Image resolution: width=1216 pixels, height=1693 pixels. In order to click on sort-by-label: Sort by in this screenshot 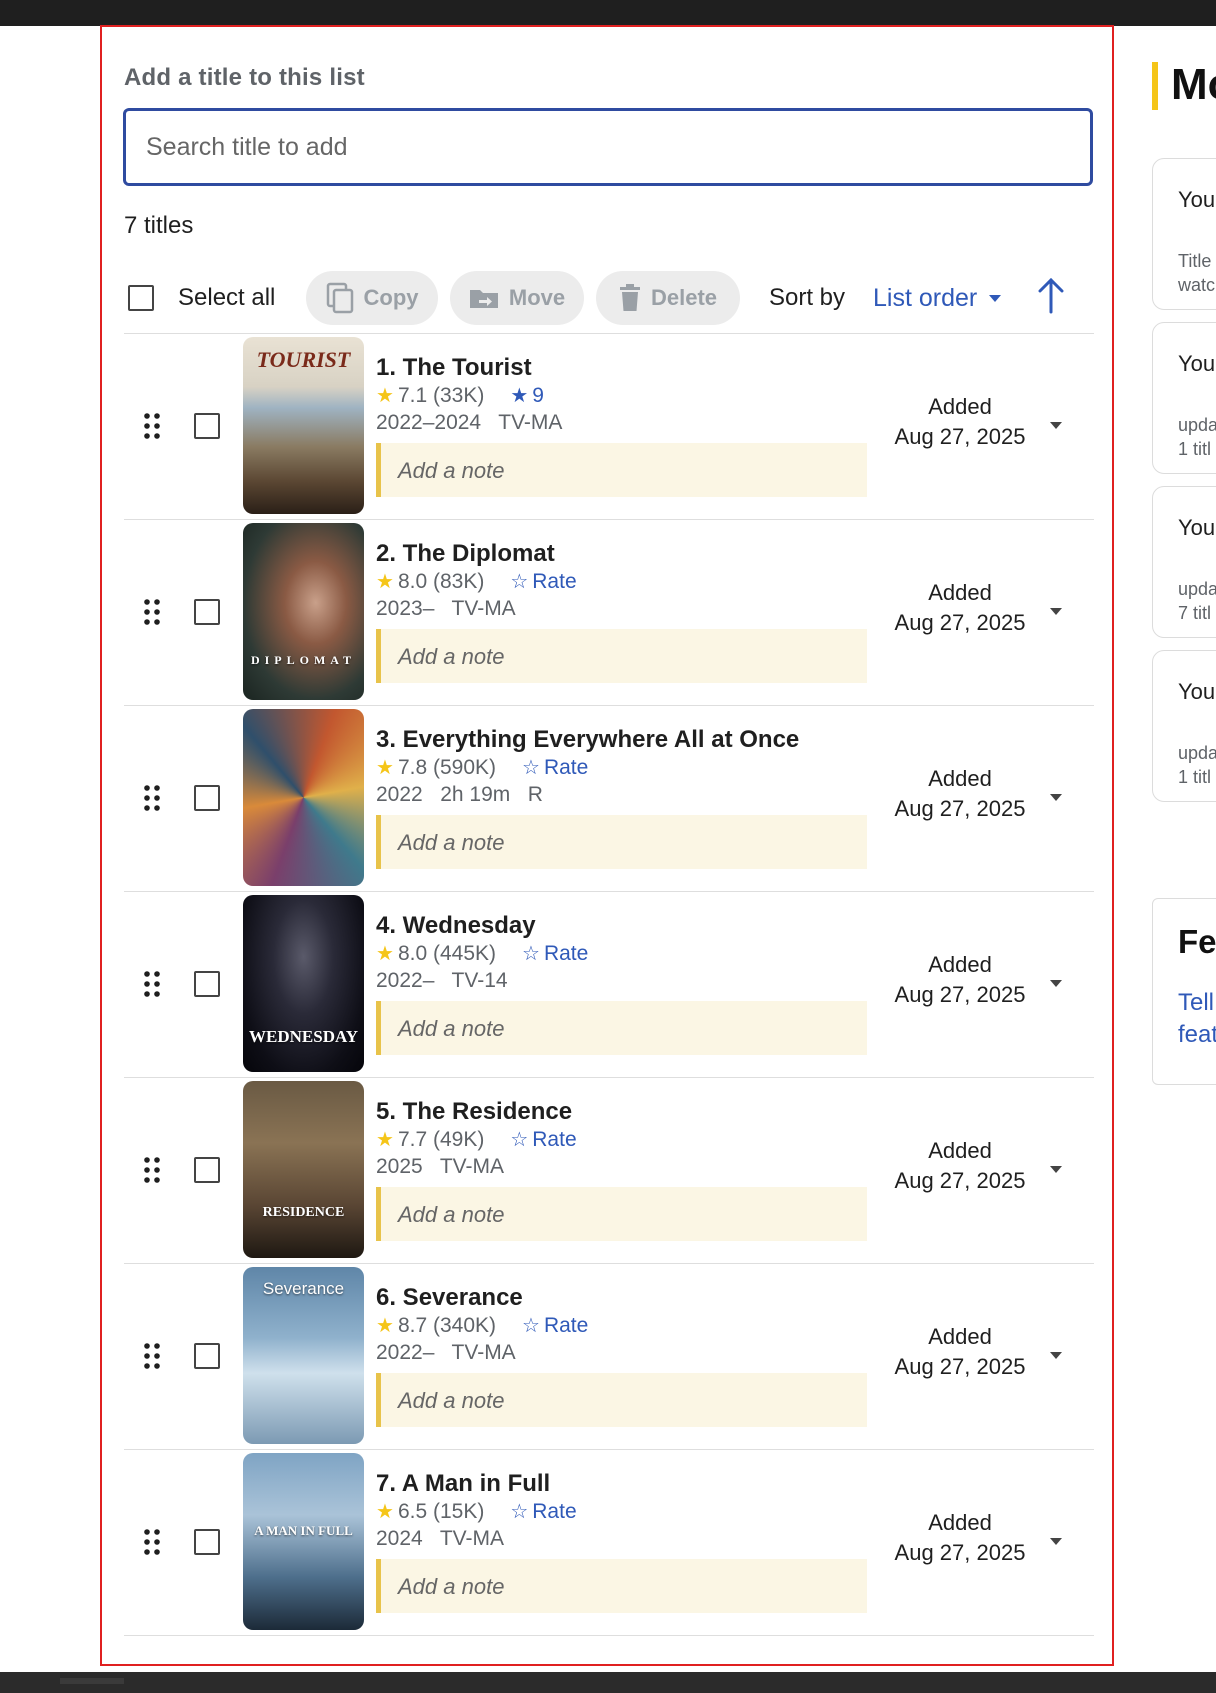, I will do `click(807, 297)`.